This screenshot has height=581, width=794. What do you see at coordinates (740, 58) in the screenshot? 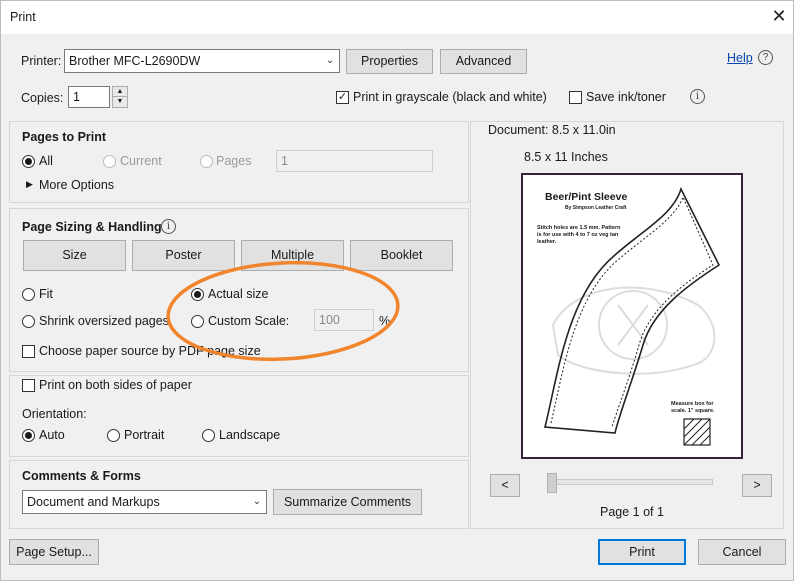
I see `help-link: Help` at bounding box center [740, 58].